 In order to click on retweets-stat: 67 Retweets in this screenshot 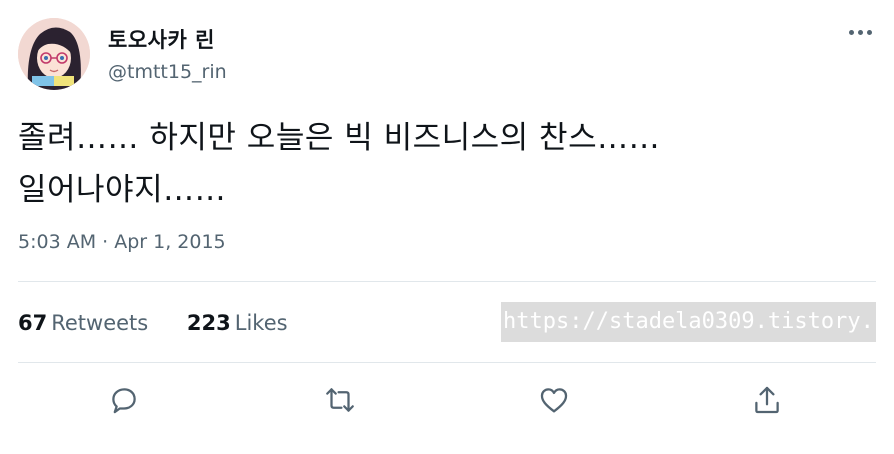, I will do `click(83, 323)`.